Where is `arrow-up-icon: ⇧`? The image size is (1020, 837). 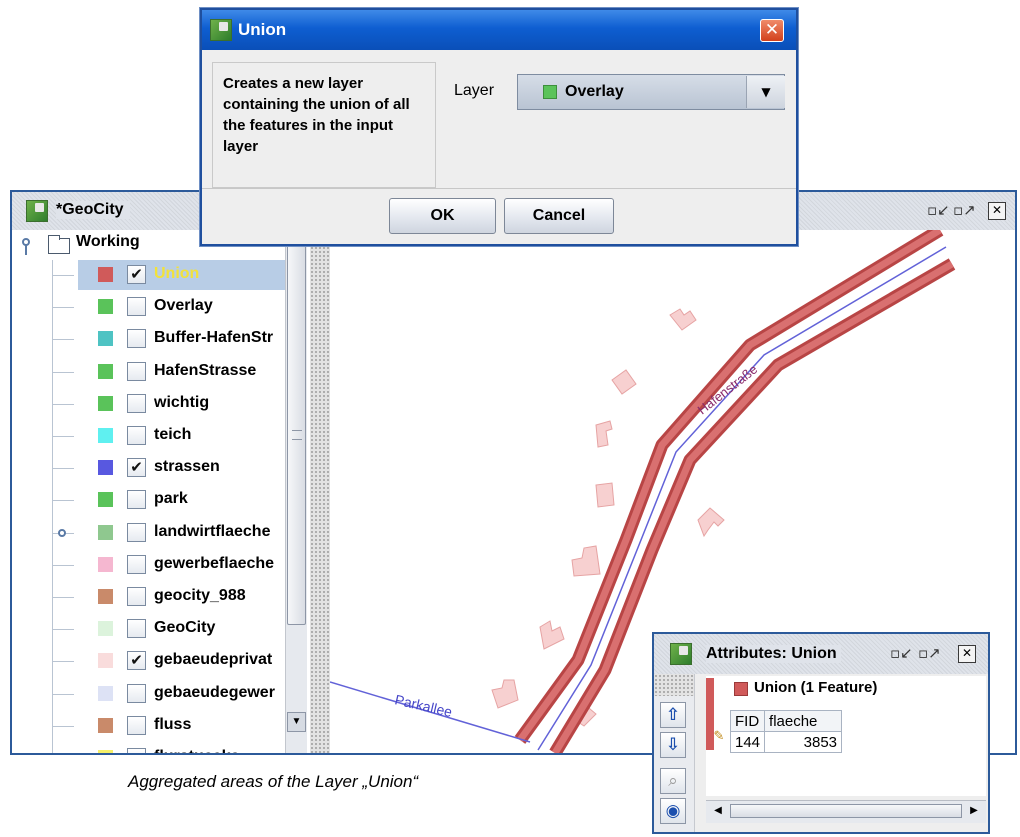 arrow-up-icon: ⇧ is located at coordinates (673, 715).